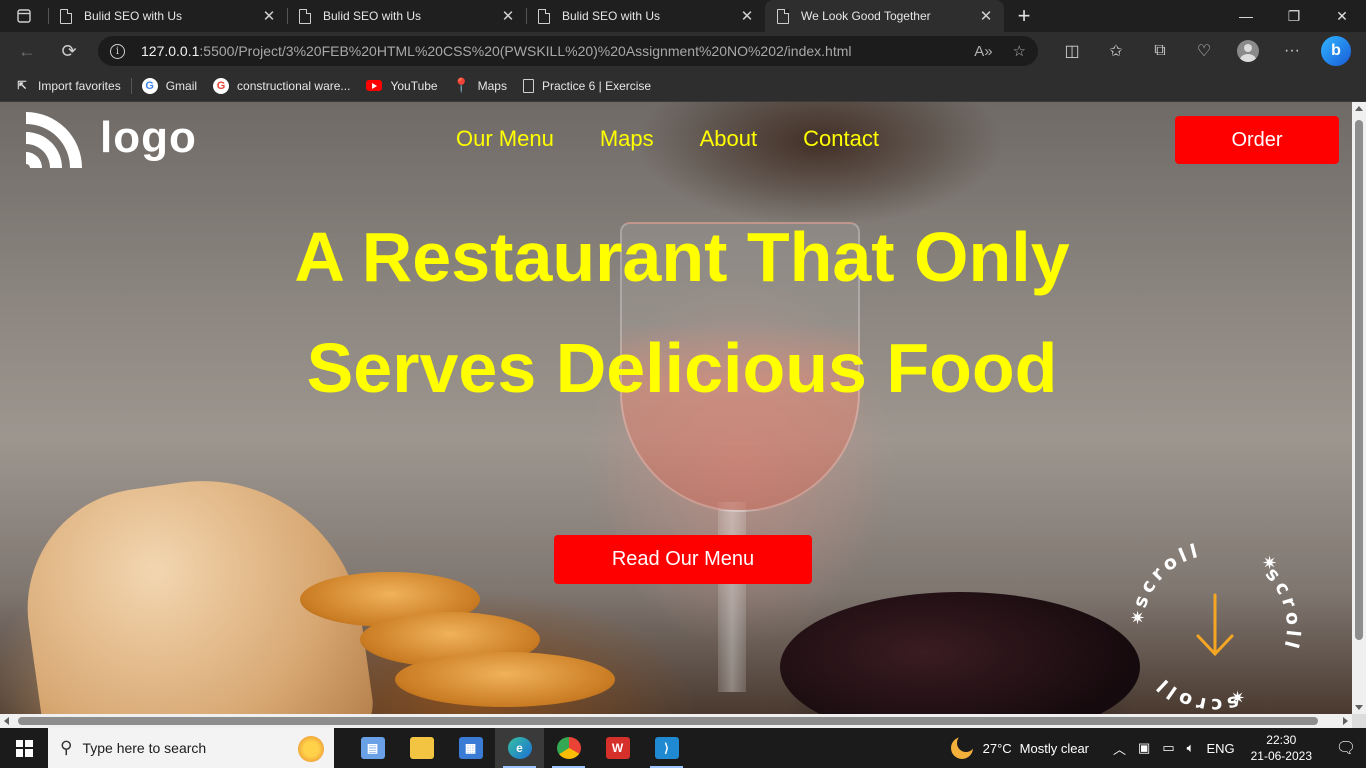 This screenshot has width=1366, height=768. What do you see at coordinates (1345, 721) in the screenshot?
I see `scroll-right-icon` at bounding box center [1345, 721].